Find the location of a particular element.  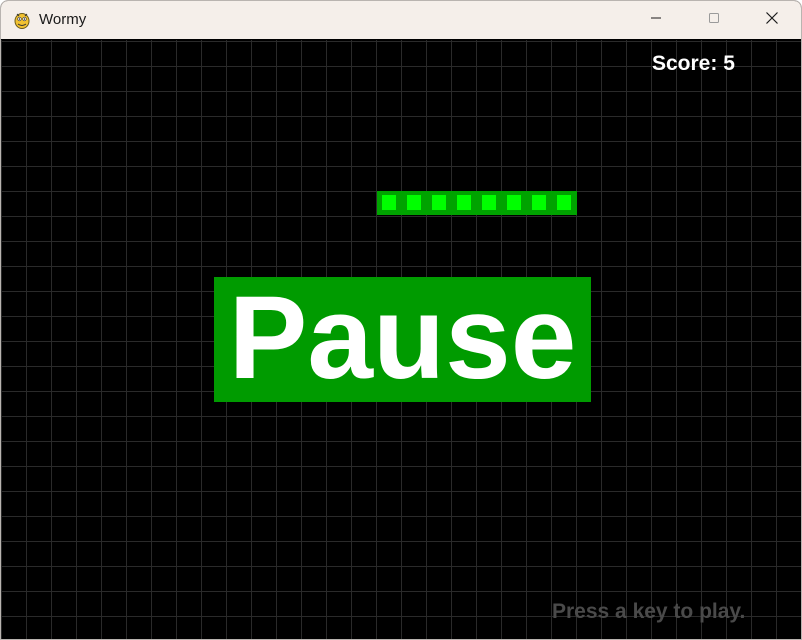

minimize-button is located at coordinates (656, 20).